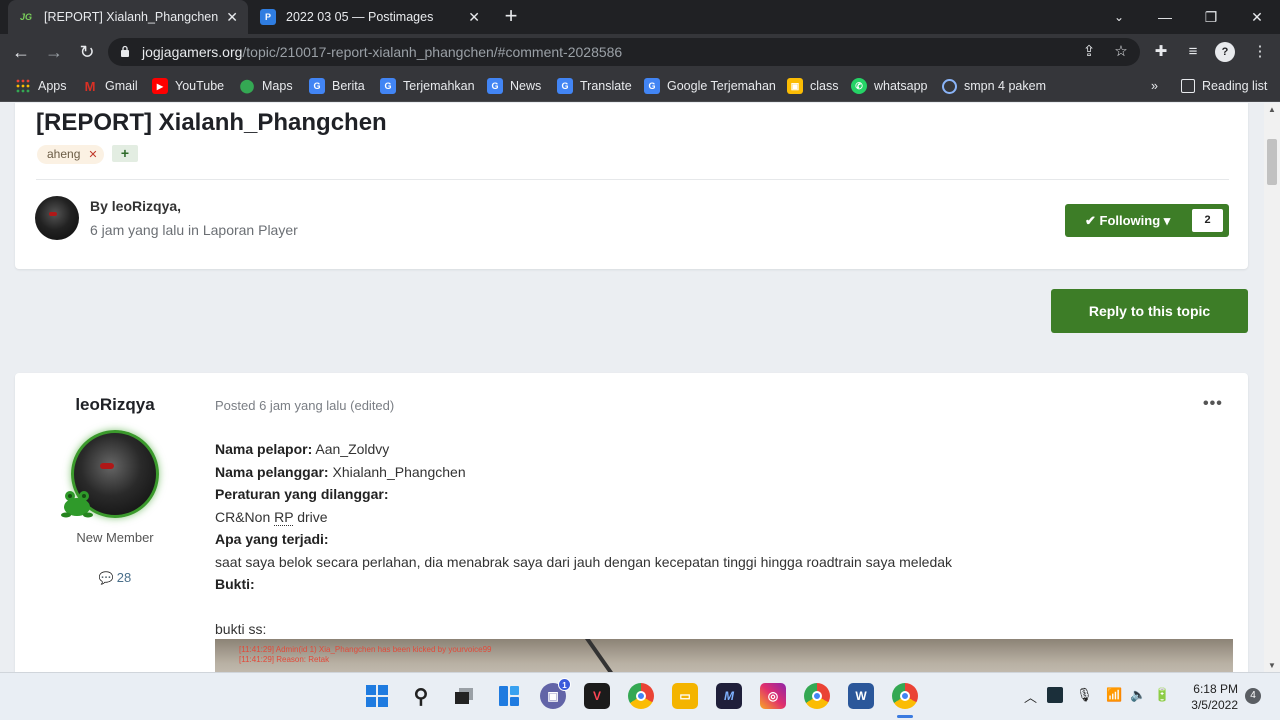  Describe the element at coordinates (87, 52) in the screenshot. I see `reload-icon: ↻` at that location.